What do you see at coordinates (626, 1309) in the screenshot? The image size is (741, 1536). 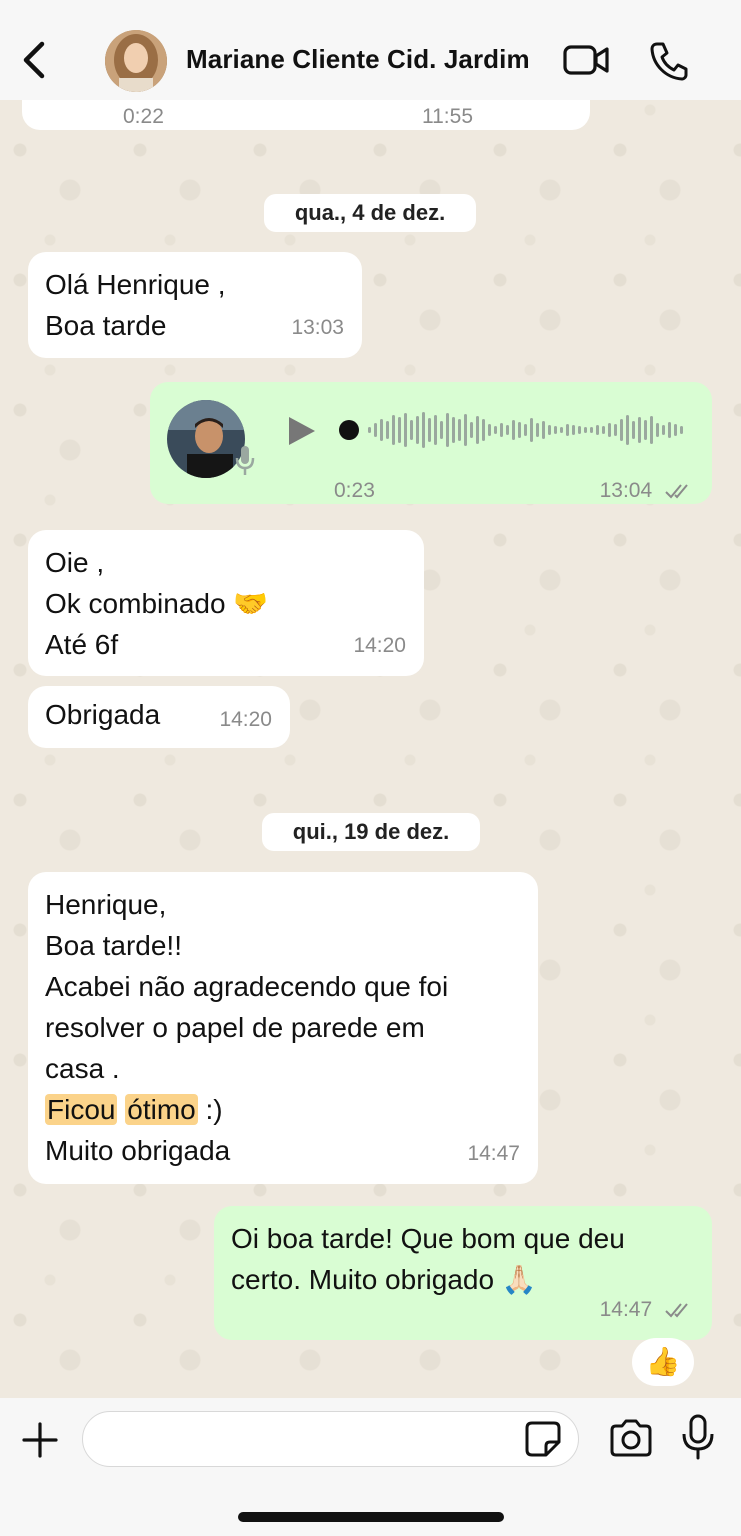 I see `time-text: 14:47` at bounding box center [626, 1309].